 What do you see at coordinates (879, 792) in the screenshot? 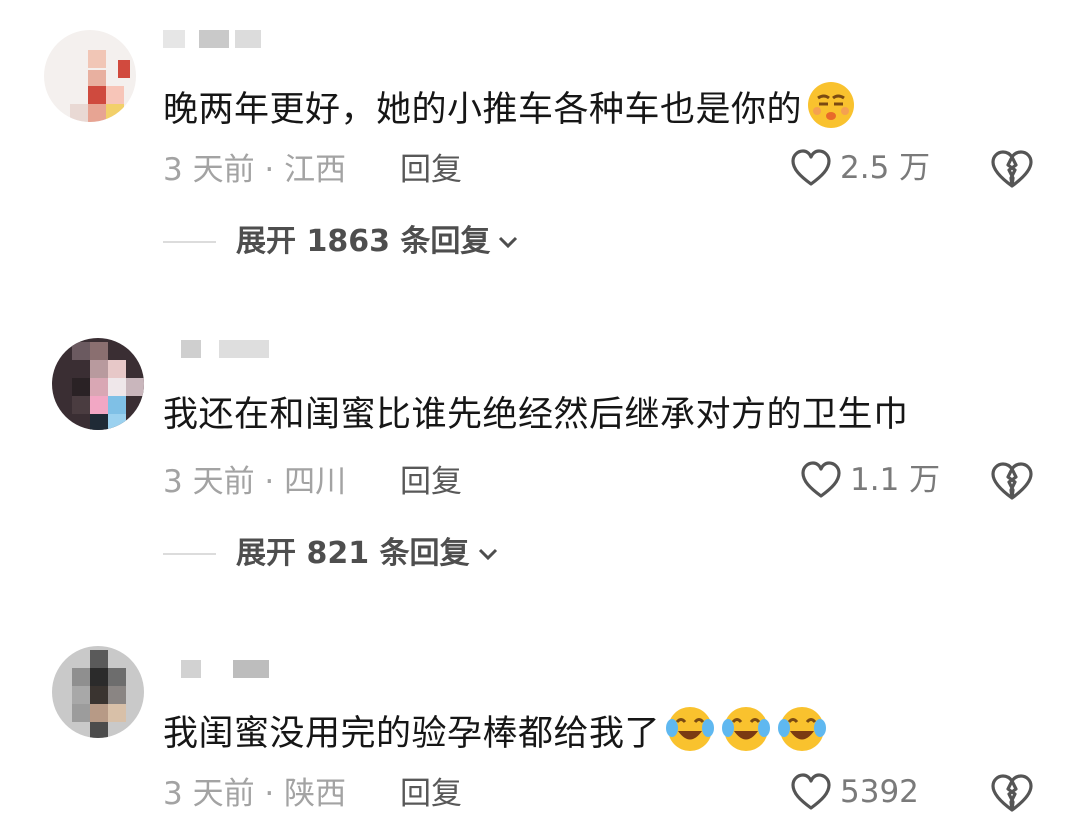
I see `like-count: 5392` at bounding box center [879, 792].